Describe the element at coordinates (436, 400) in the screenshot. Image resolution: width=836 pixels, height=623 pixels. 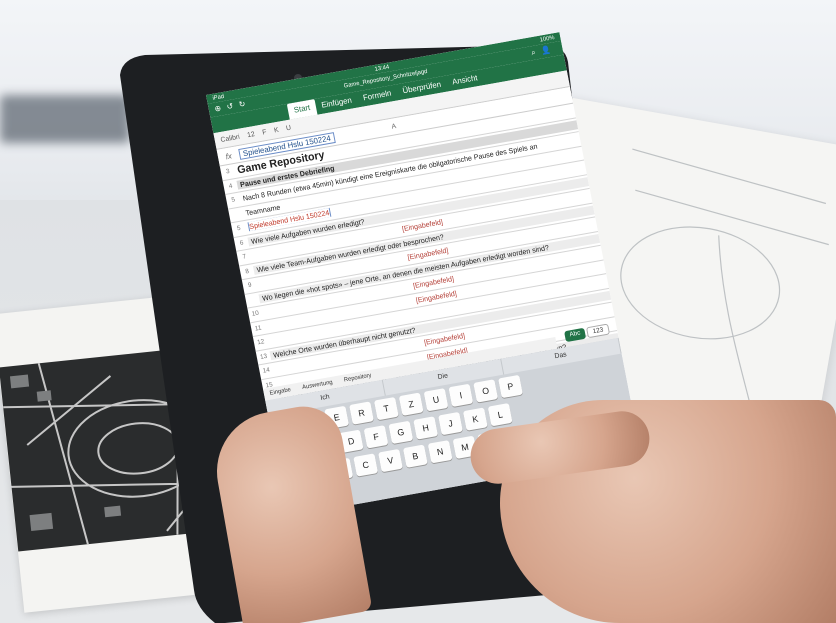
I see `key-u: U` at that location.